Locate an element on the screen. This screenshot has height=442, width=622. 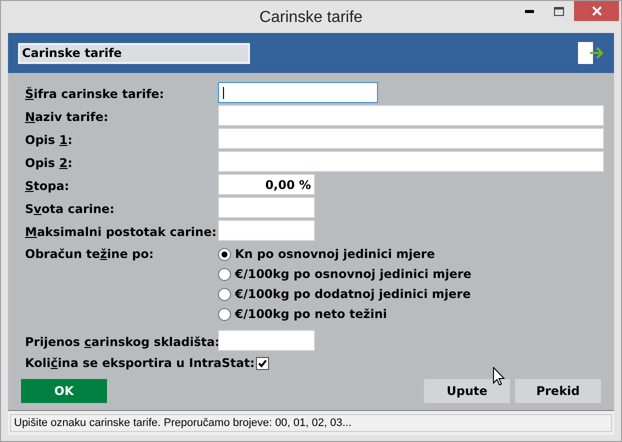
input-field is located at coordinates (298, 92).